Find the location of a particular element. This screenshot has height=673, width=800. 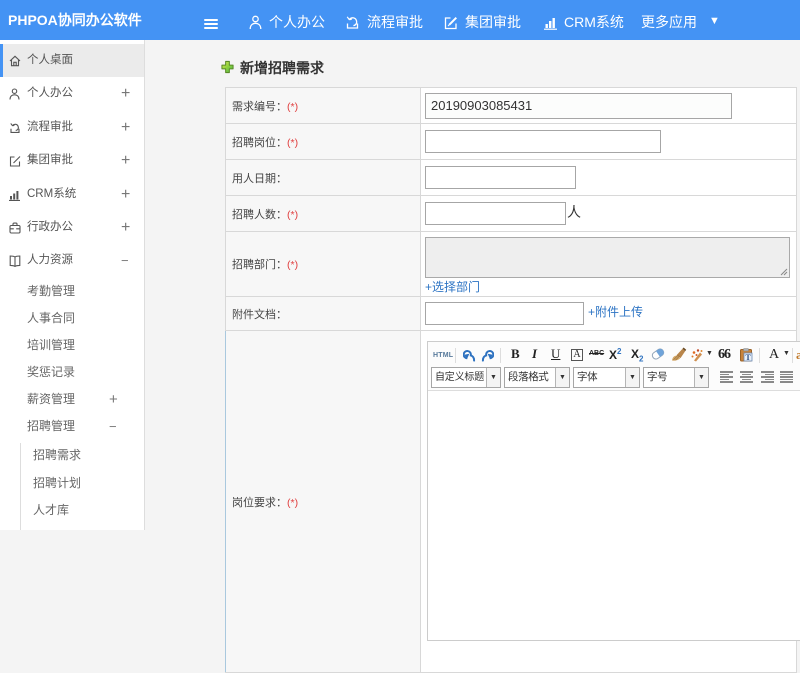

svg-text: T is located at coordinates (748, 357).